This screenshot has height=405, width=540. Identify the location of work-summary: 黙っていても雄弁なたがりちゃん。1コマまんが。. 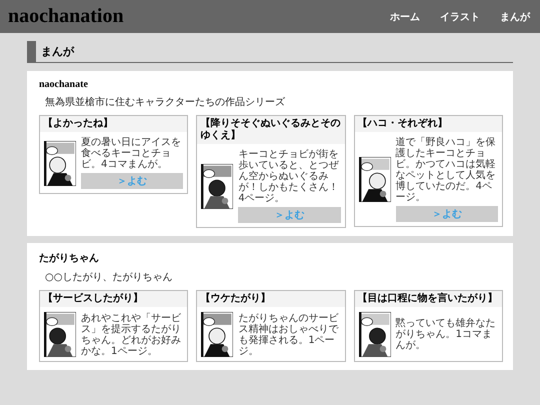
(446, 334).